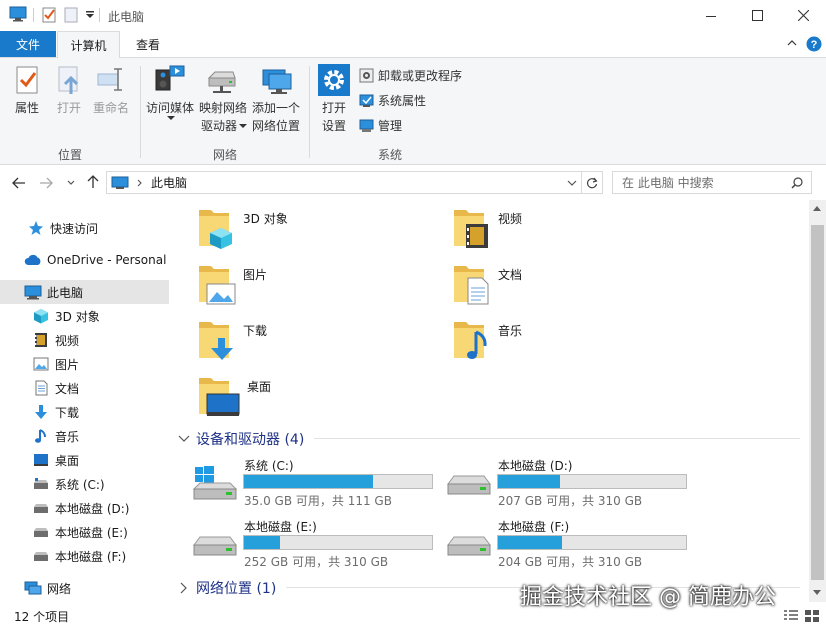 The image size is (826, 628). What do you see at coordinates (84, 388) in the screenshot?
I see `nav-documents: 文档` at bounding box center [84, 388].